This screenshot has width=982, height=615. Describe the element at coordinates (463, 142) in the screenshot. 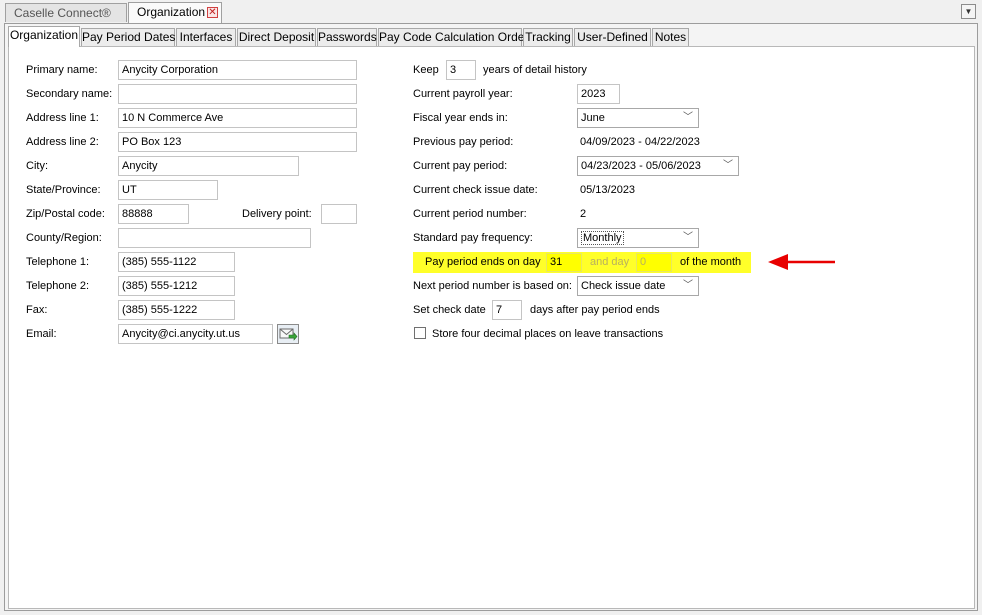

I see `previous-pay-period-label: Previous pay period:` at that location.